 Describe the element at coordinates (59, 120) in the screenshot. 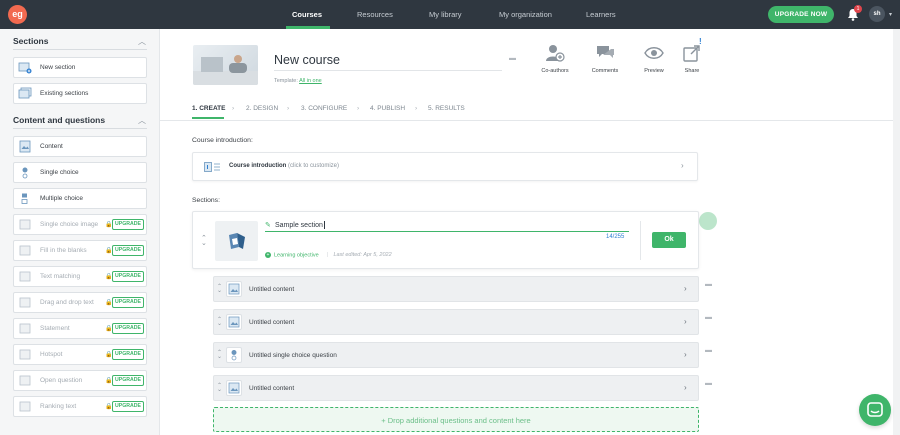

I see `sidebar-content-title: Content and questions` at that location.